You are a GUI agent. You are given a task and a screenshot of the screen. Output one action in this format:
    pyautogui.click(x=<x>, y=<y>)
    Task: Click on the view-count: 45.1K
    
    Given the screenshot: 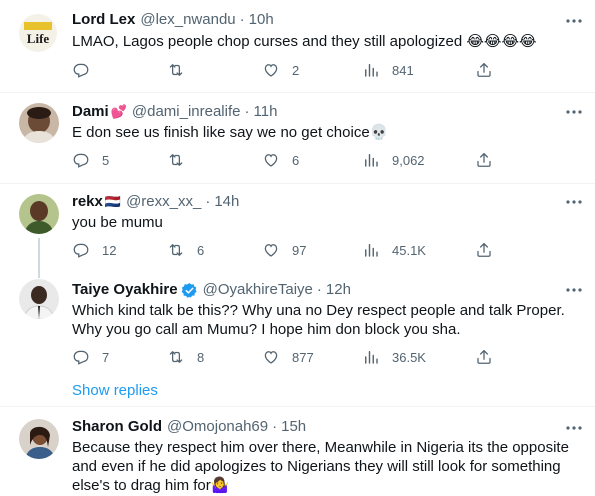 What is the action you would take?
    pyautogui.click(x=409, y=250)
    